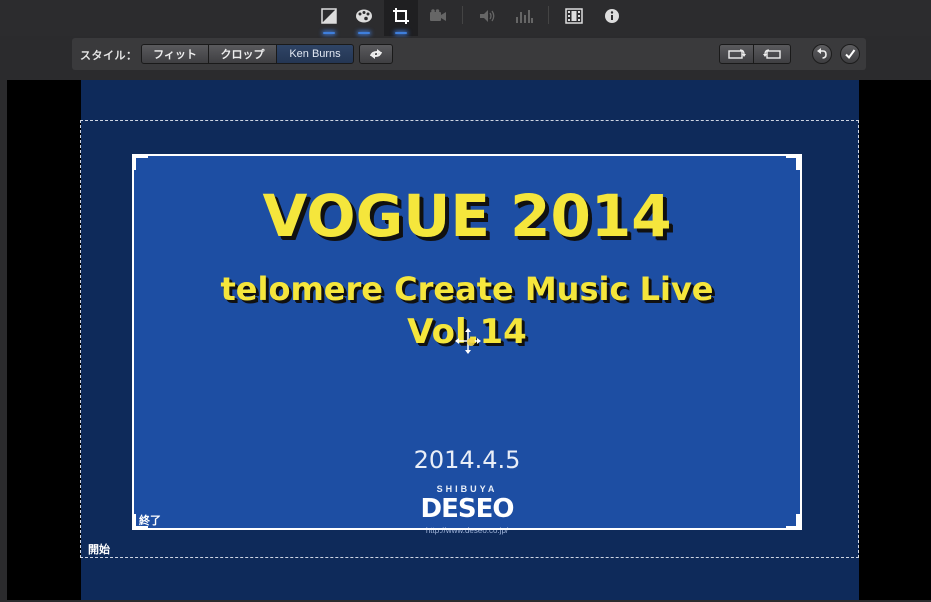 The width and height of the screenshot is (931, 602). Describe the element at coordinates (242, 54) in the screenshot. I see `style-crop-button: クロップ` at that location.